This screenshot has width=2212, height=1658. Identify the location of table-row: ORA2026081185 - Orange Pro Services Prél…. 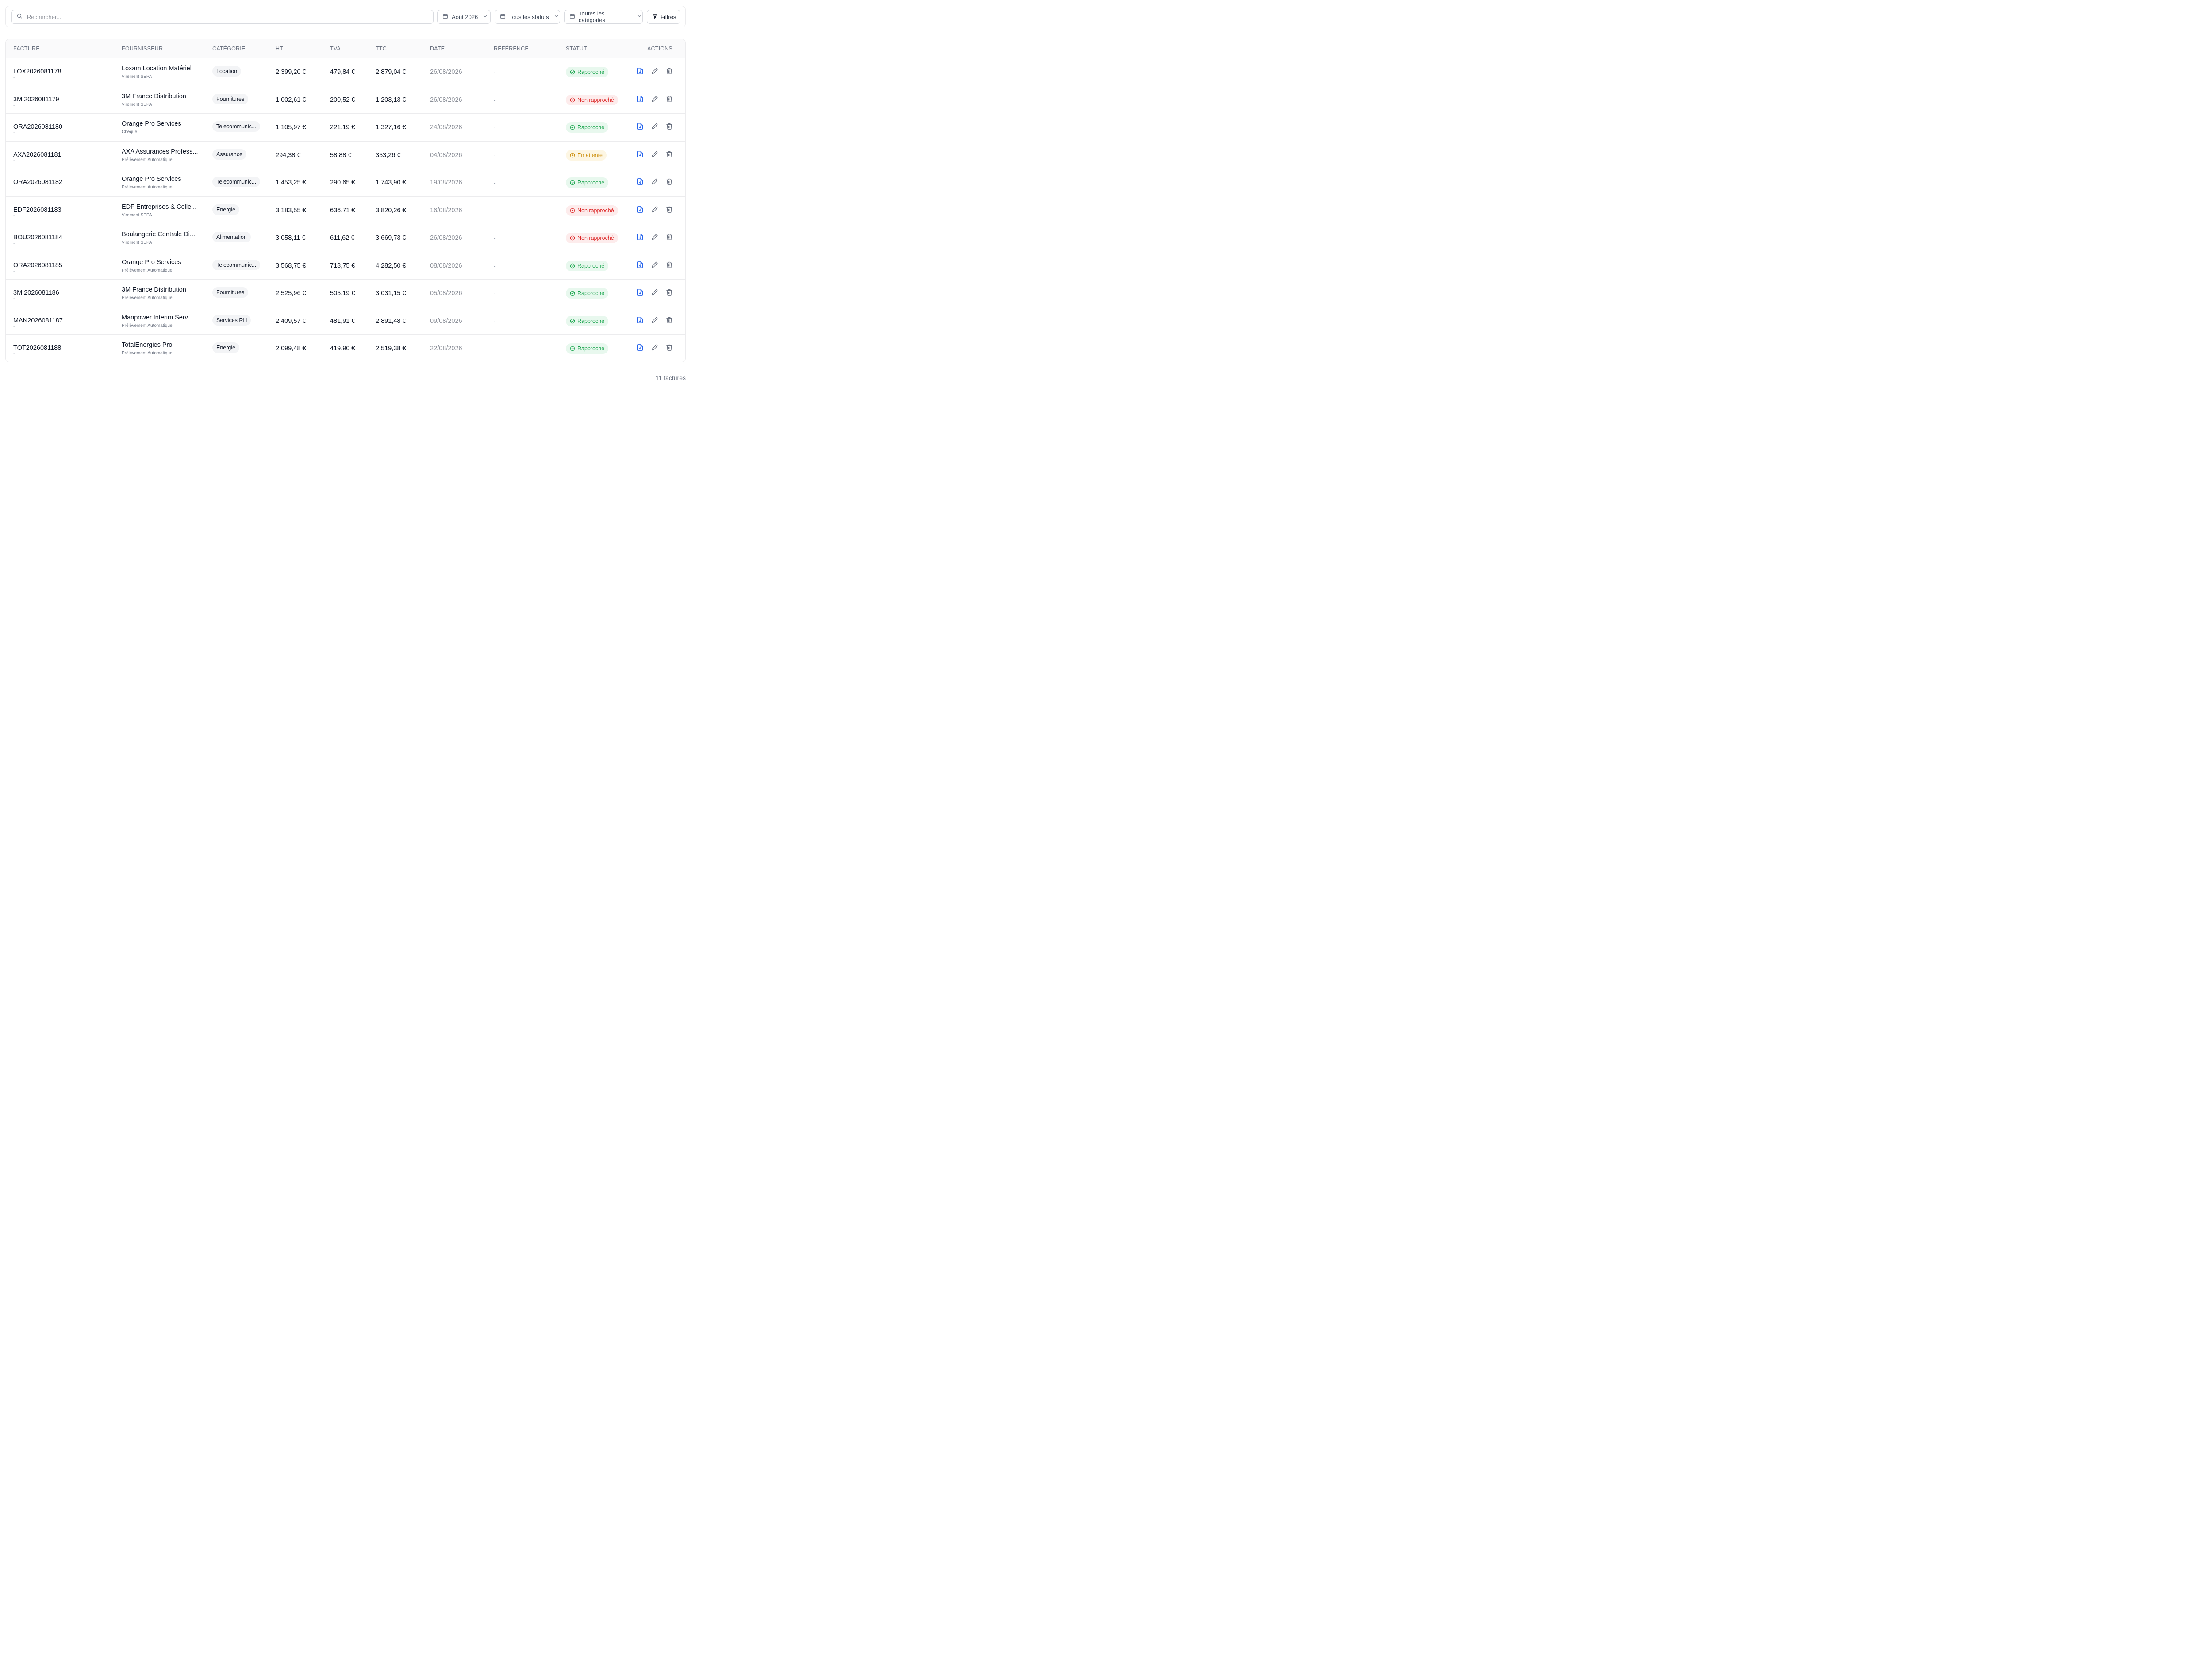
(346, 266).